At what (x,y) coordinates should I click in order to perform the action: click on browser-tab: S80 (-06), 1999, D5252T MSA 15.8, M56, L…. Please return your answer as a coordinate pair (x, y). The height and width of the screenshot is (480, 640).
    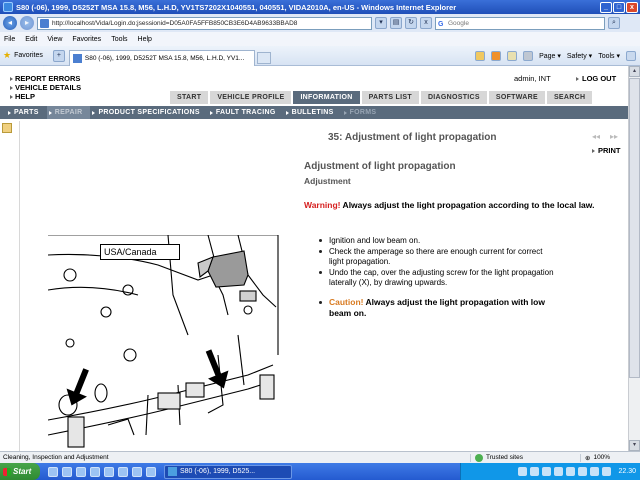
    Looking at the image, I should click on (161, 57).